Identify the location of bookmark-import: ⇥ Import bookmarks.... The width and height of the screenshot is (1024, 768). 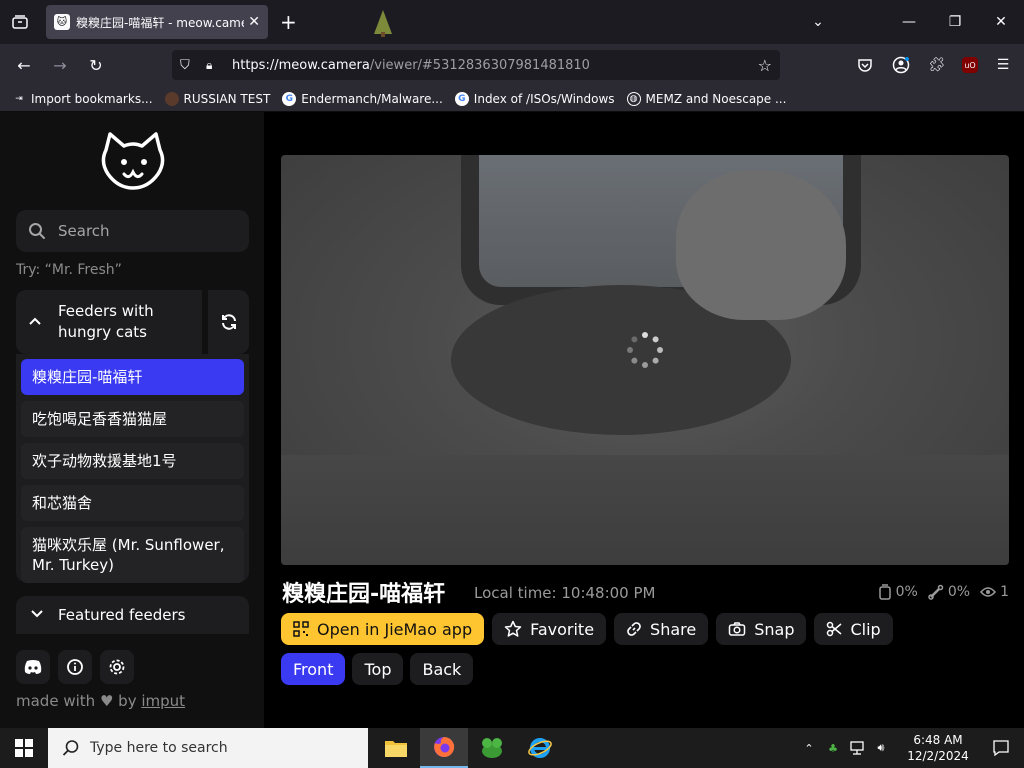
(82, 98).